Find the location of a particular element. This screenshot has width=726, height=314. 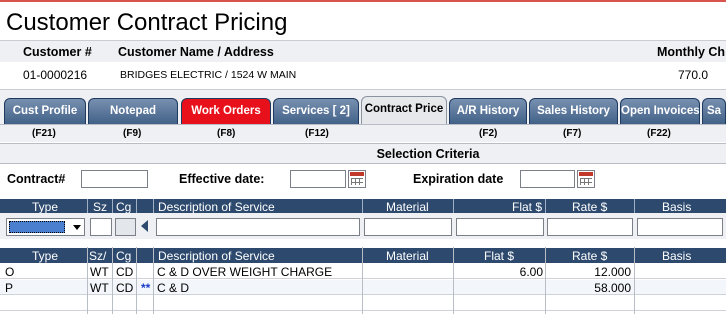

cell-type: O is located at coordinates (10, 272).